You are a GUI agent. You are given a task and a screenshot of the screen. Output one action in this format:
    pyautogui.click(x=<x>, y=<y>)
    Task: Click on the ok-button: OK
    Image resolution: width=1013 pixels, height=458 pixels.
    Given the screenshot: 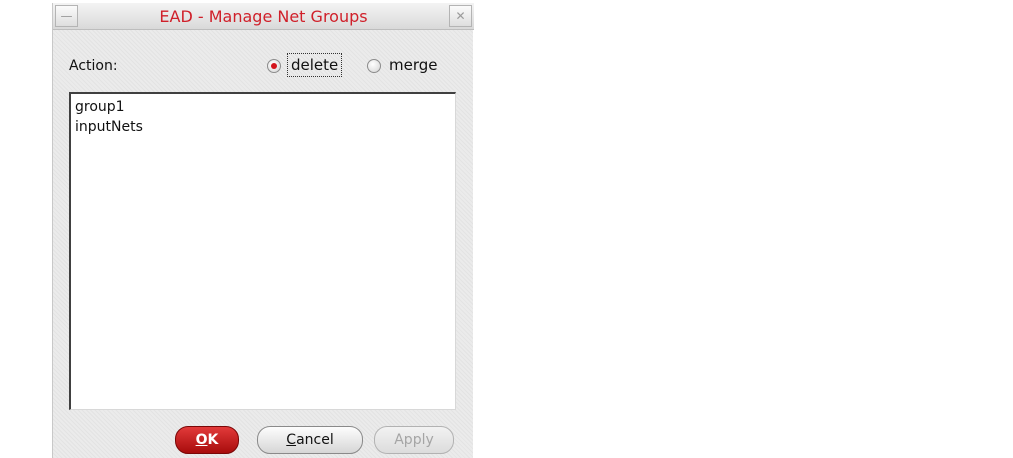 What is the action you would take?
    pyautogui.click(x=207, y=440)
    